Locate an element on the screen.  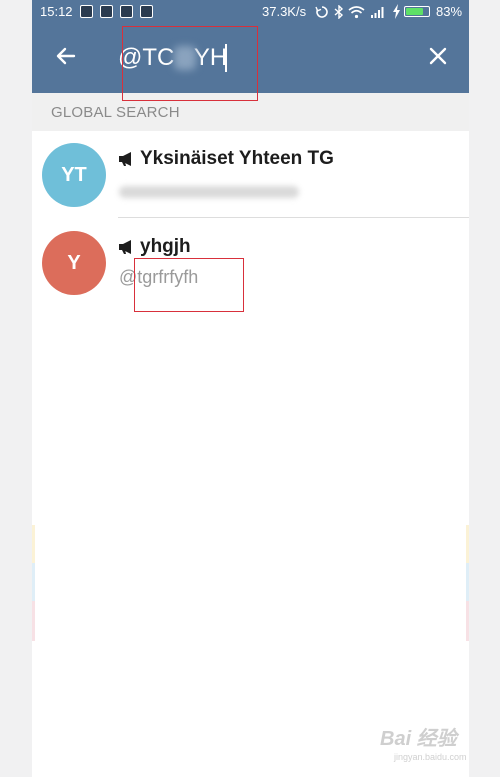
search-result-item: YT Yksinäiset Yhteen TG is located at coordinates (250, 175).